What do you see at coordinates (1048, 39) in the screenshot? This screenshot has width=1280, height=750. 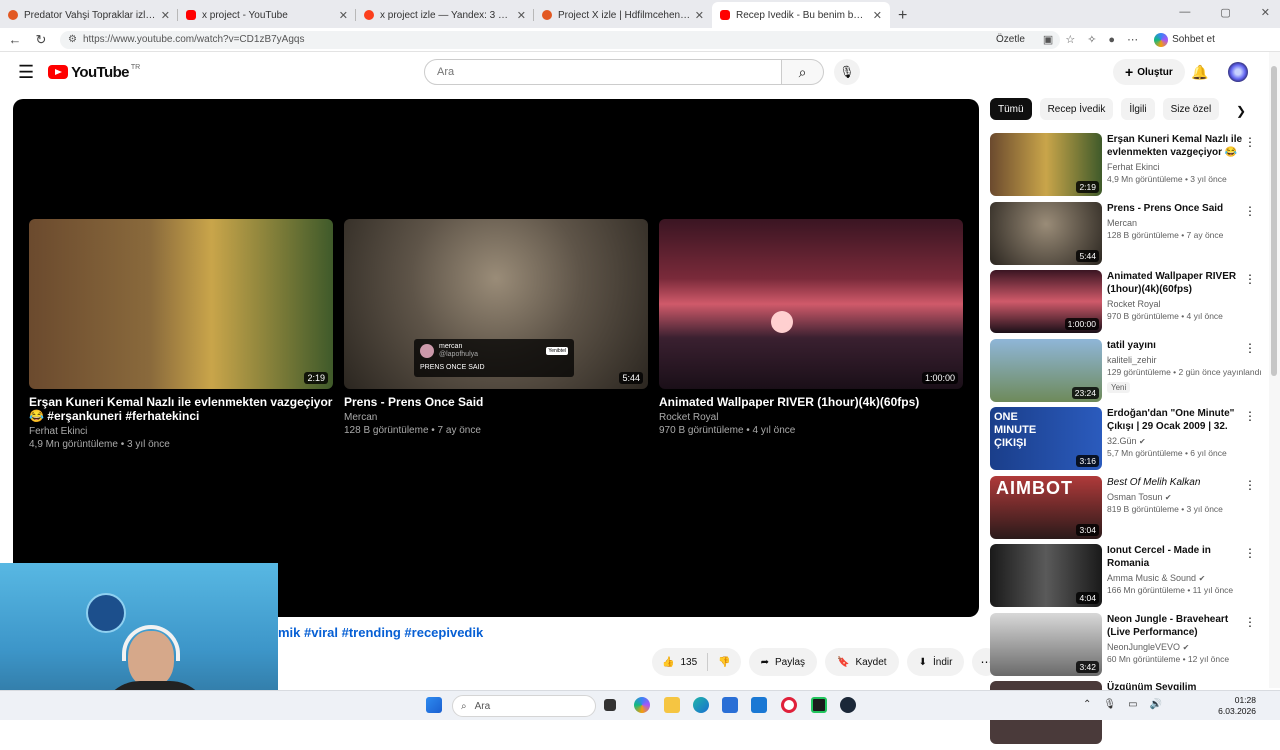 I see `reader-mode-icon: ▣` at bounding box center [1048, 39].